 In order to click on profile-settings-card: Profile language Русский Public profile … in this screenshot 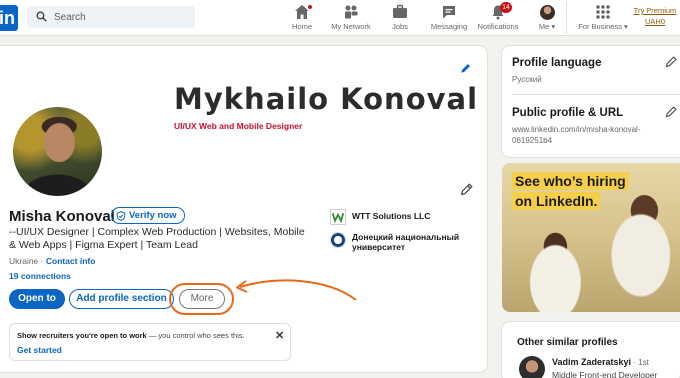, I will do `click(591, 101)`.